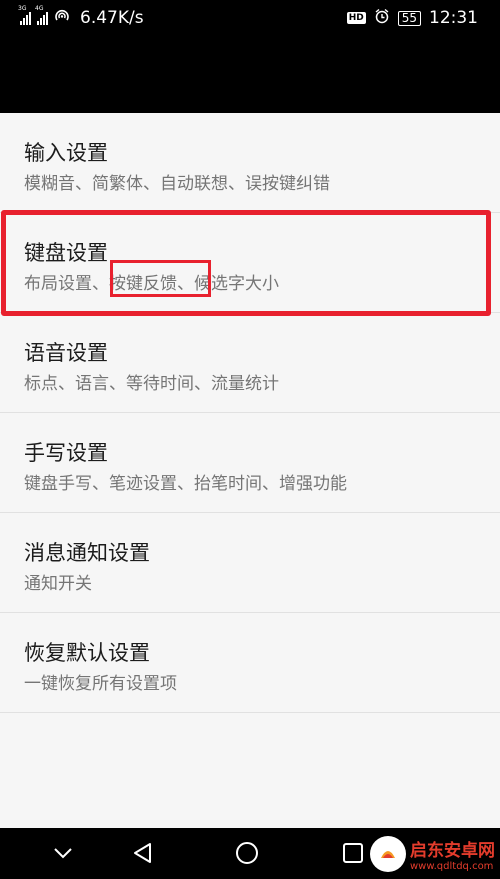 Image resolution: width=500 pixels, height=879 pixels. What do you see at coordinates (250, 363) in the screenshot?
I see `settings-item-voice: 语音设置 标点、语言、等待时间、流量统计` at bounding box center [250, 363].